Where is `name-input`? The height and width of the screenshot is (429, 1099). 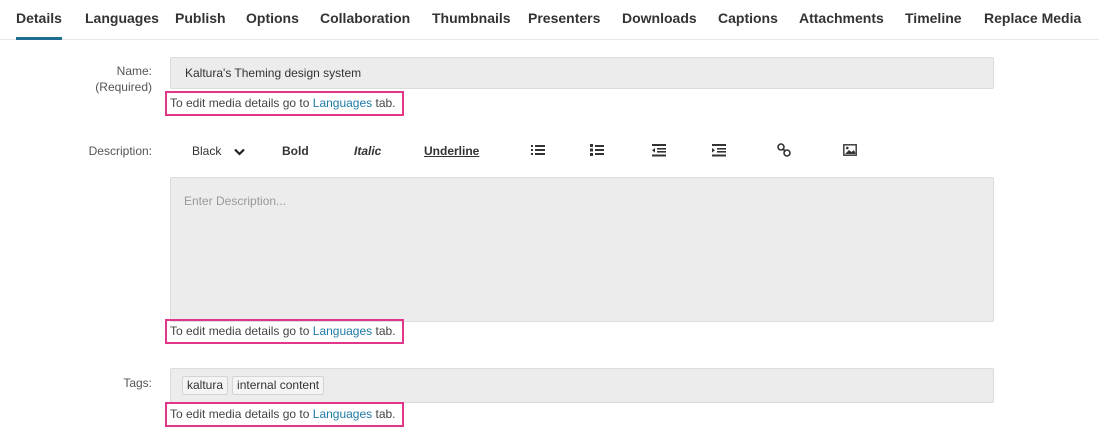 name-input is located at coordinates (582, 73).